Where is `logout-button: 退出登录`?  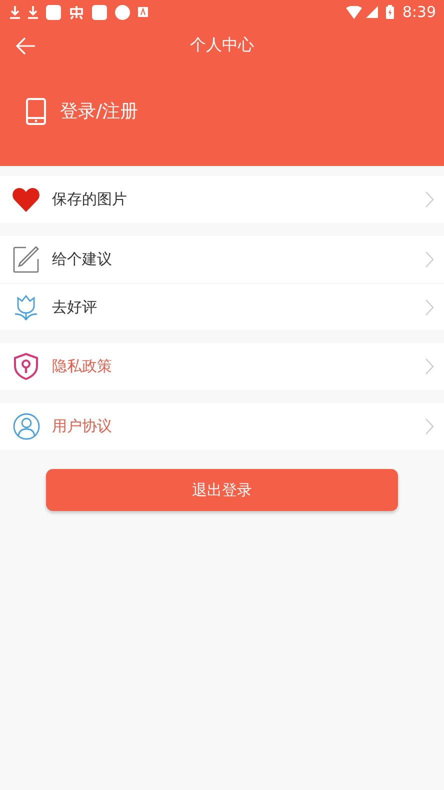 logout-button: 退出登录 is located at coordinates (222, 490).